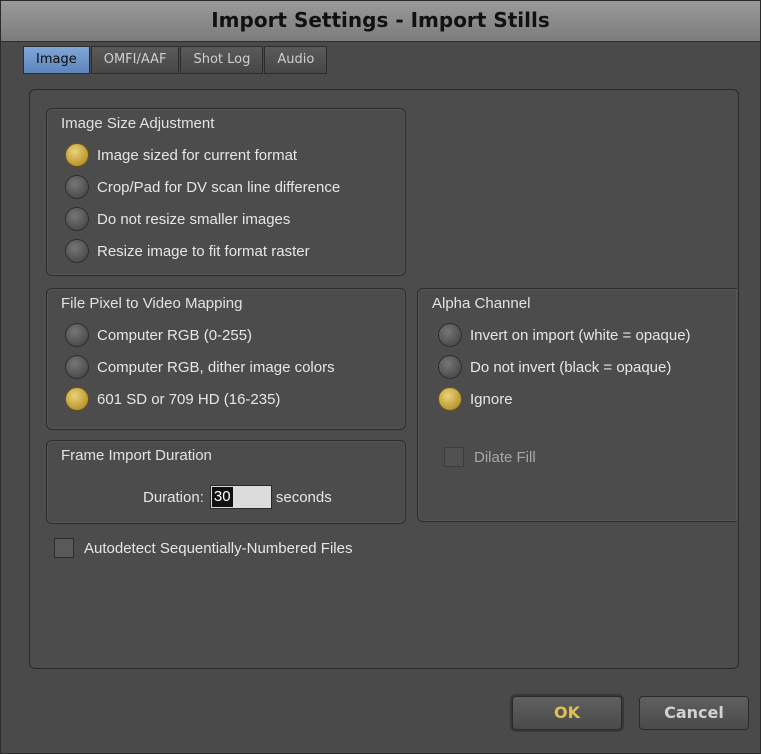 The image size is (761, 754). Describe the element at coordinates (571, 367) in the screenshot. I see `option-label: Do not invert (black = opaque)` at that location.